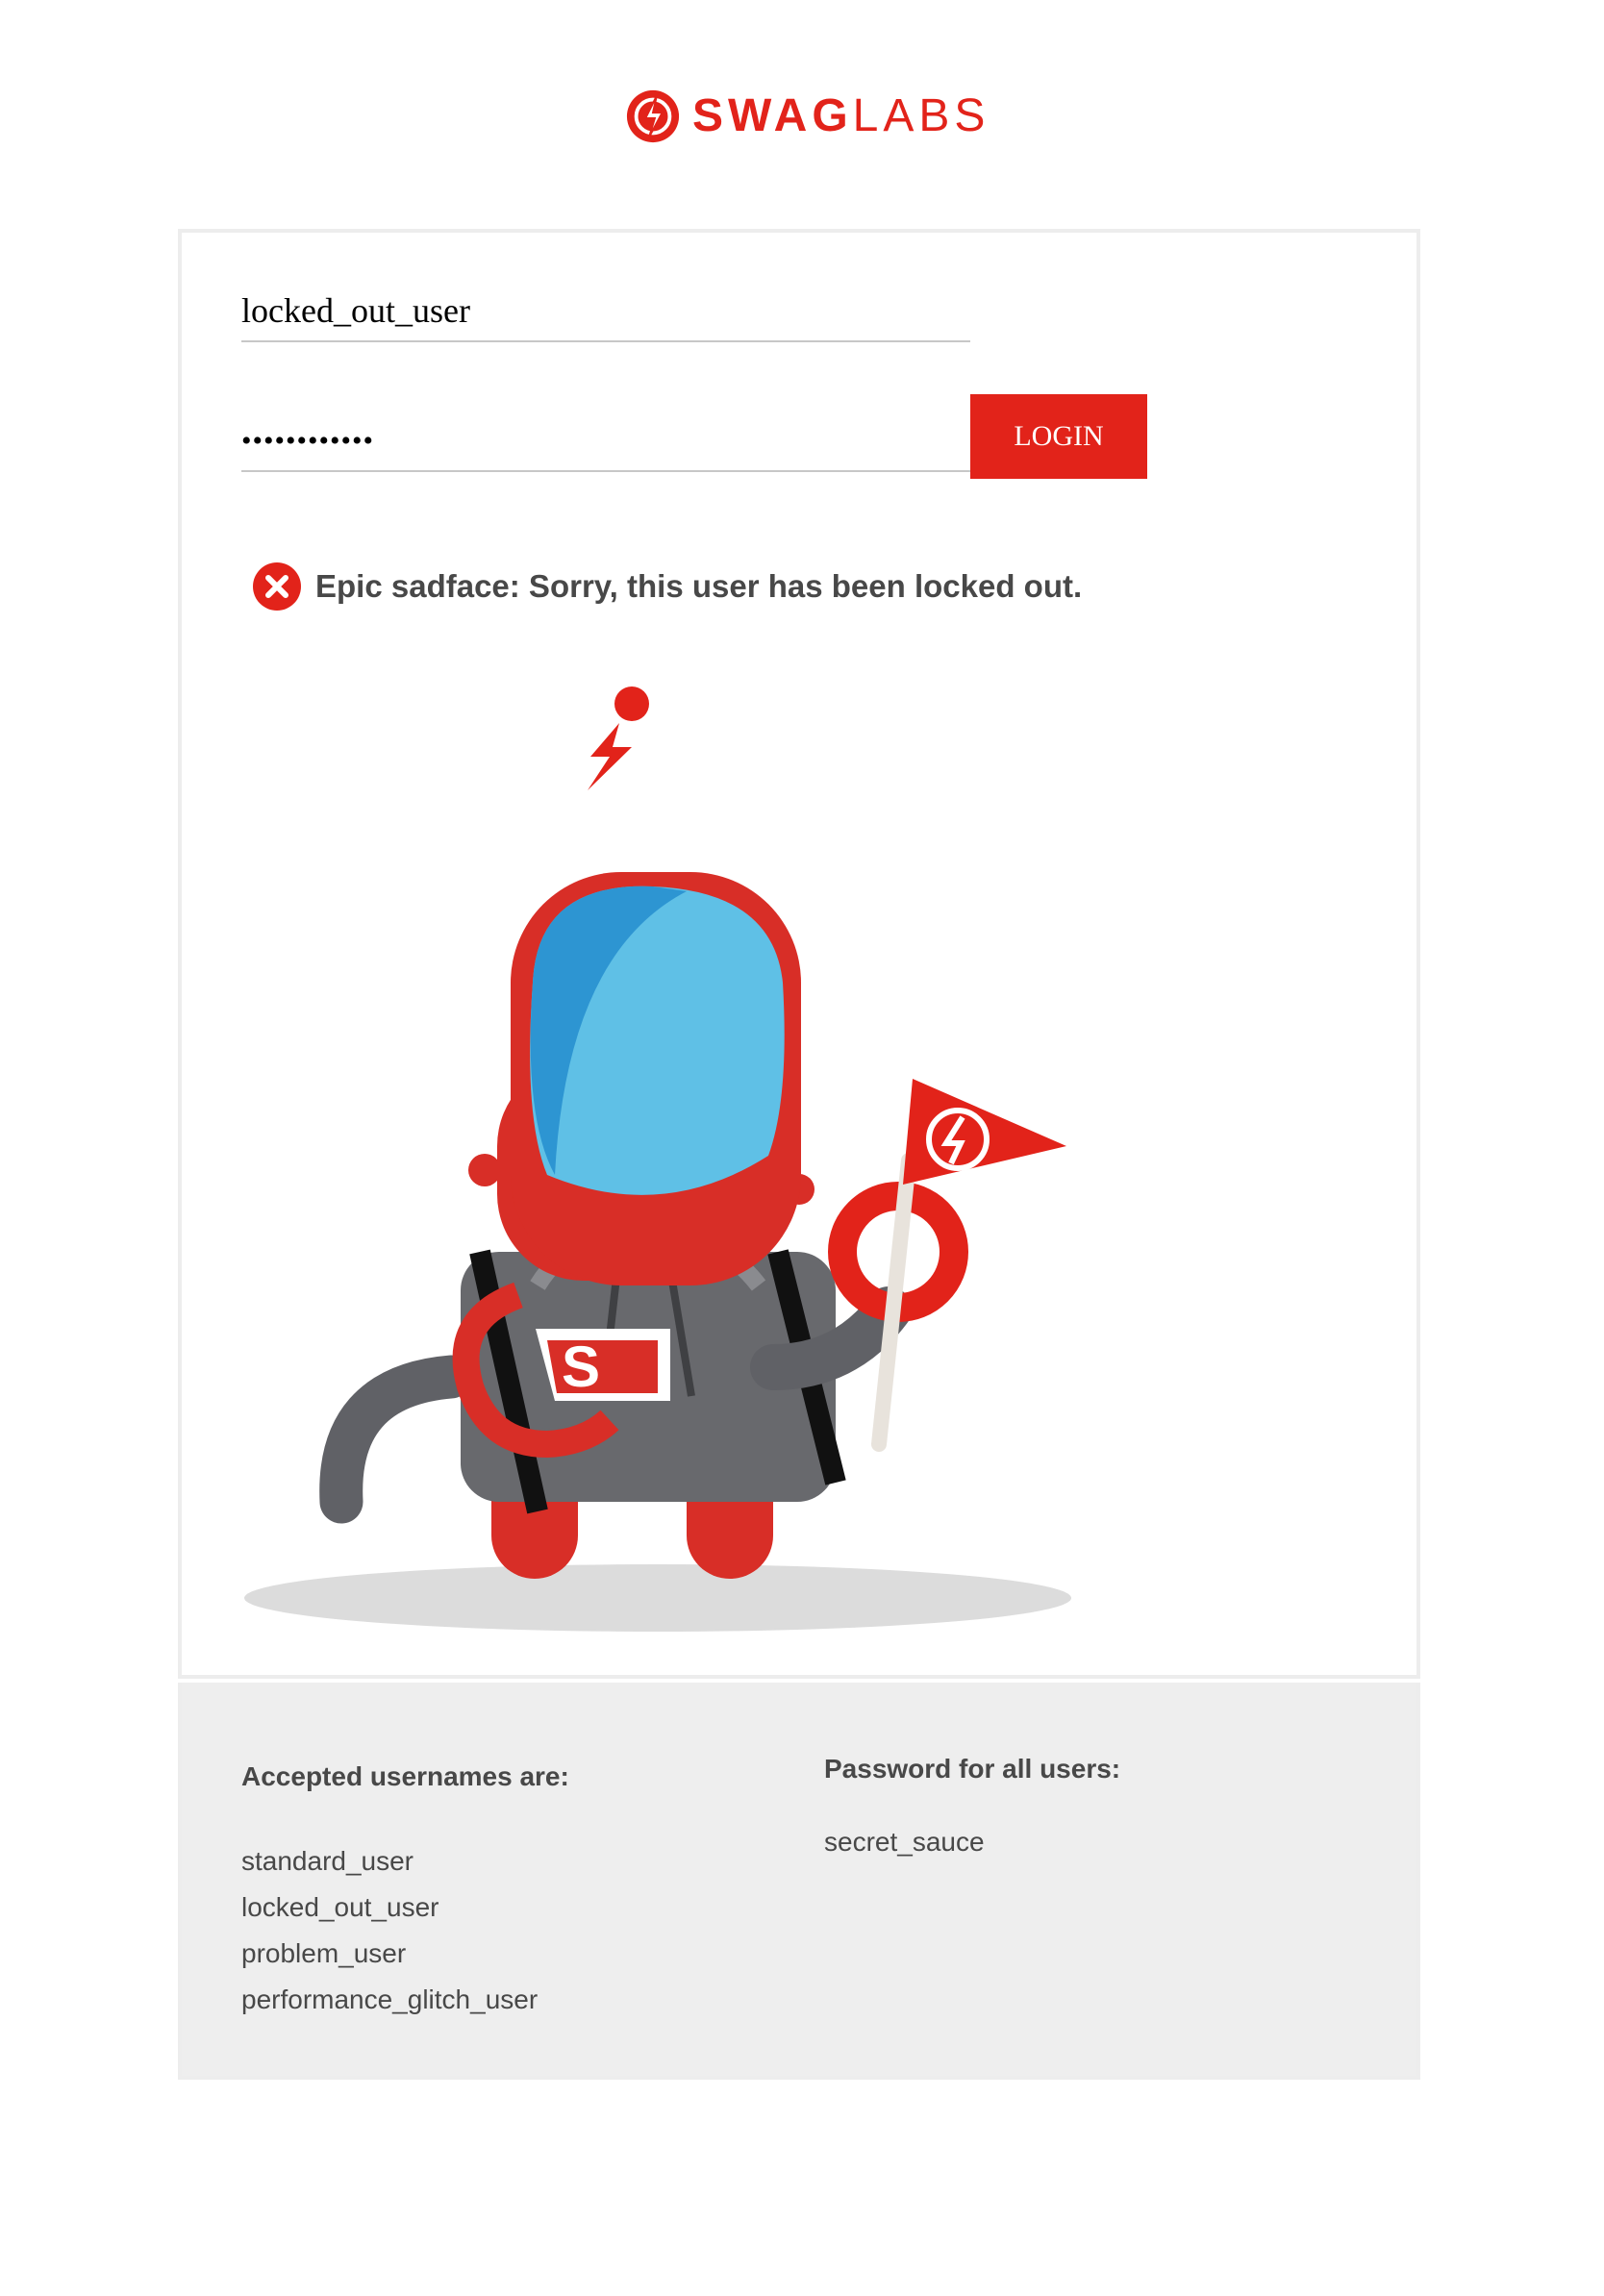  What do you see at coordinates (605, 311) in the screenshot?
I see `username-input: locked_out_user` at bounding box center [605, 311].